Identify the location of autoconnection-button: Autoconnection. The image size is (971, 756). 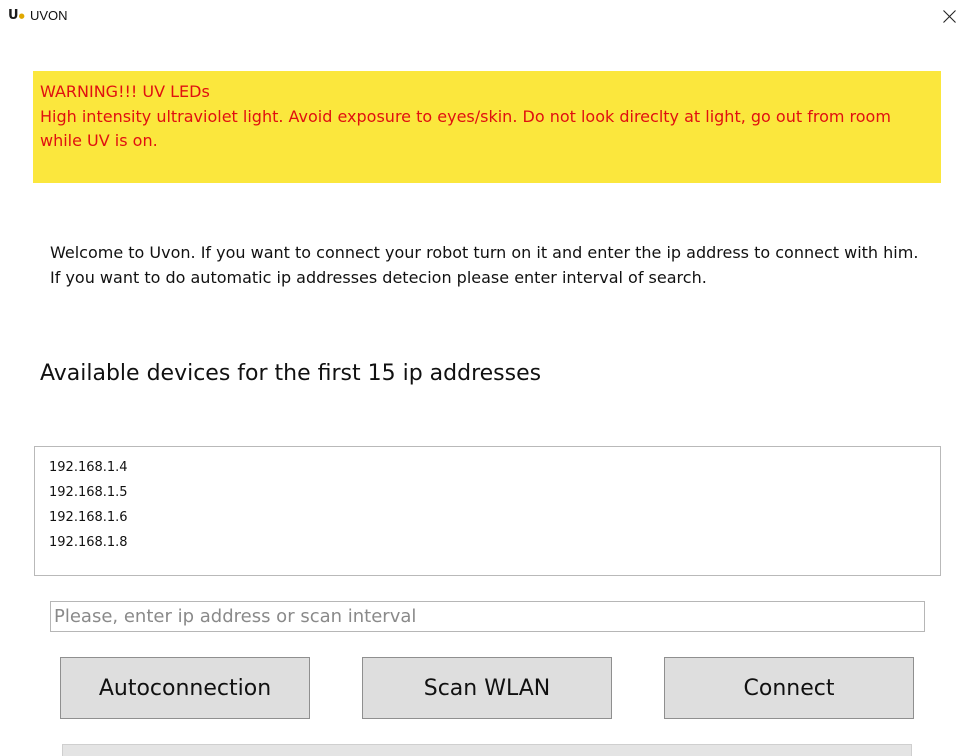
(185, 688).